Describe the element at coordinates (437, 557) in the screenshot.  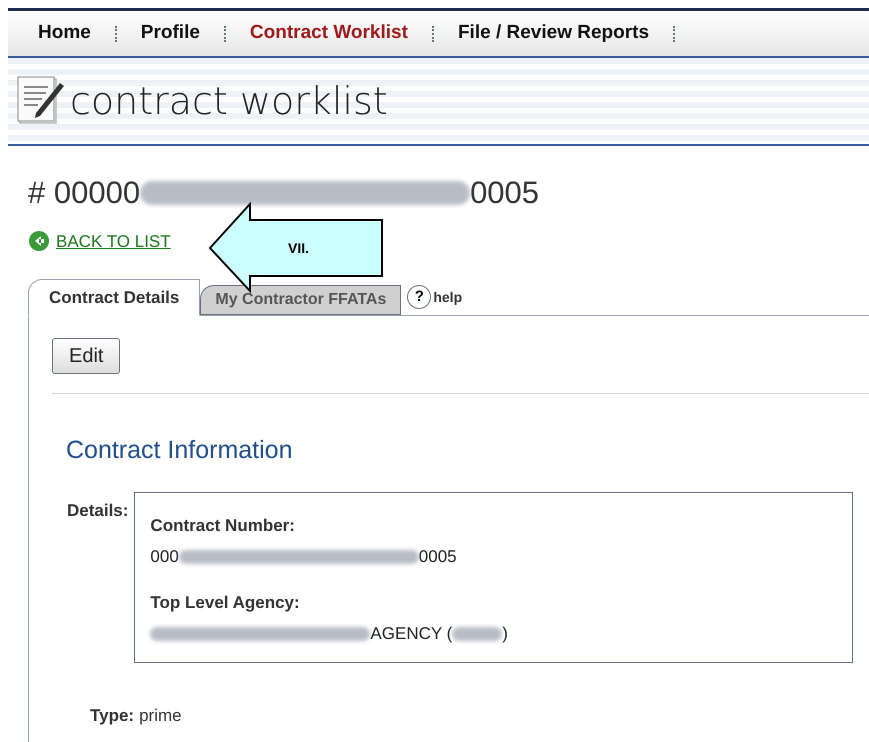
I see `field-value: 0005` at that location.